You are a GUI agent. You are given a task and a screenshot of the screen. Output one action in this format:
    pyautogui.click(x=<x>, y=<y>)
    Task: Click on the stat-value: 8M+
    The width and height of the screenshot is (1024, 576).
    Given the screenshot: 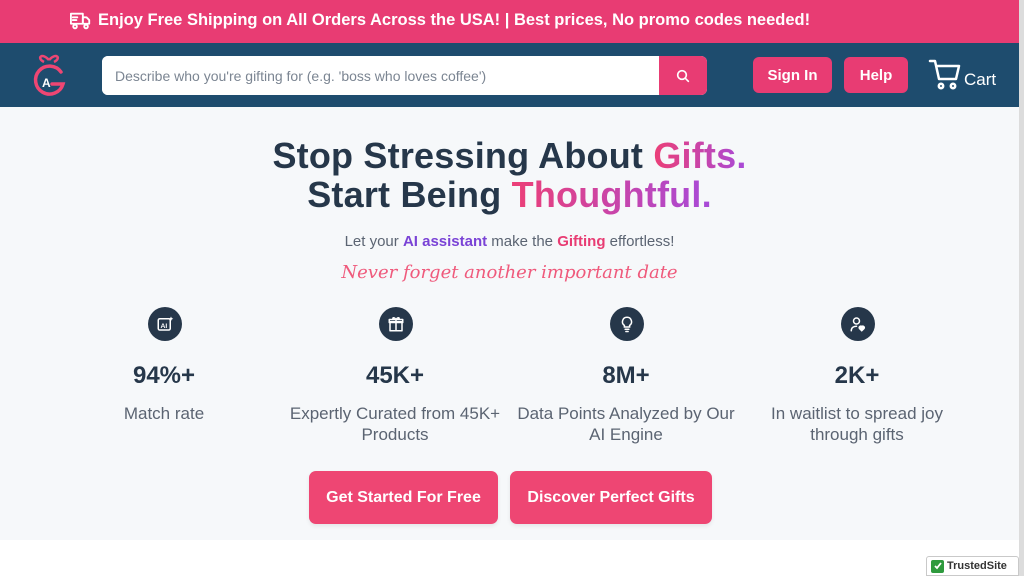 What is the action you would take?
    pyautogui.click(x=626, y=375)
    